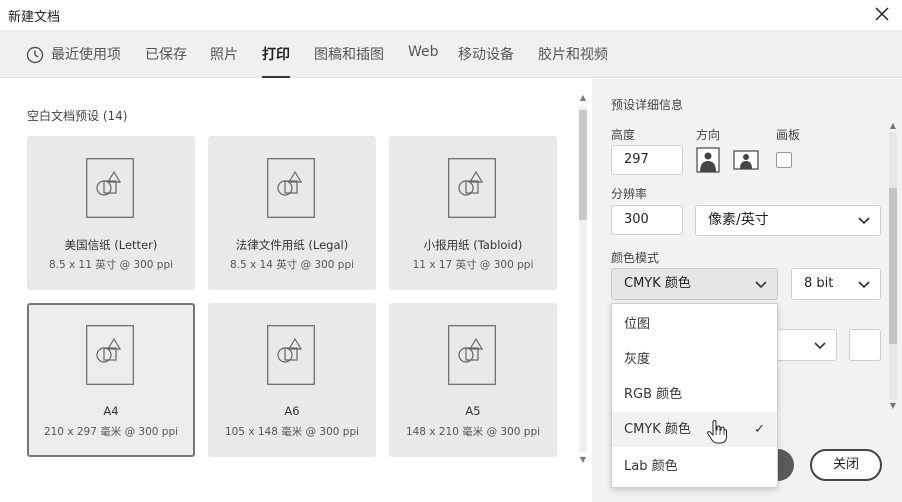 The width and height of the screenshot is (902, 502). Describe the element at coordinates (784, 160) in the screenshot. I see `artboard-checkbox` at that location.